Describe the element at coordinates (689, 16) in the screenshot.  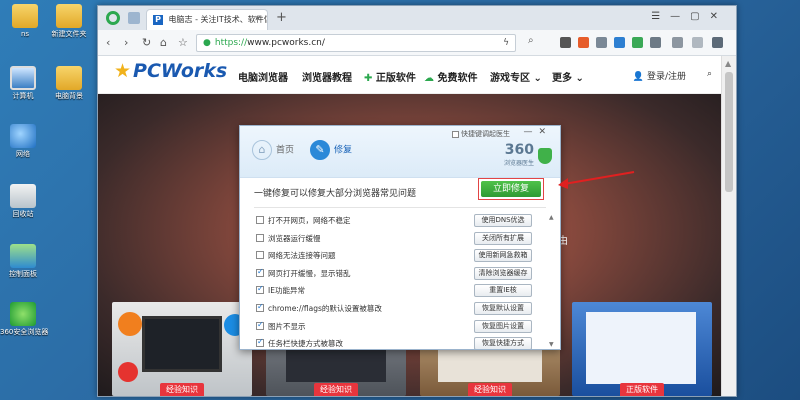
I see `window-controls: ☰—▢✕` at that location.